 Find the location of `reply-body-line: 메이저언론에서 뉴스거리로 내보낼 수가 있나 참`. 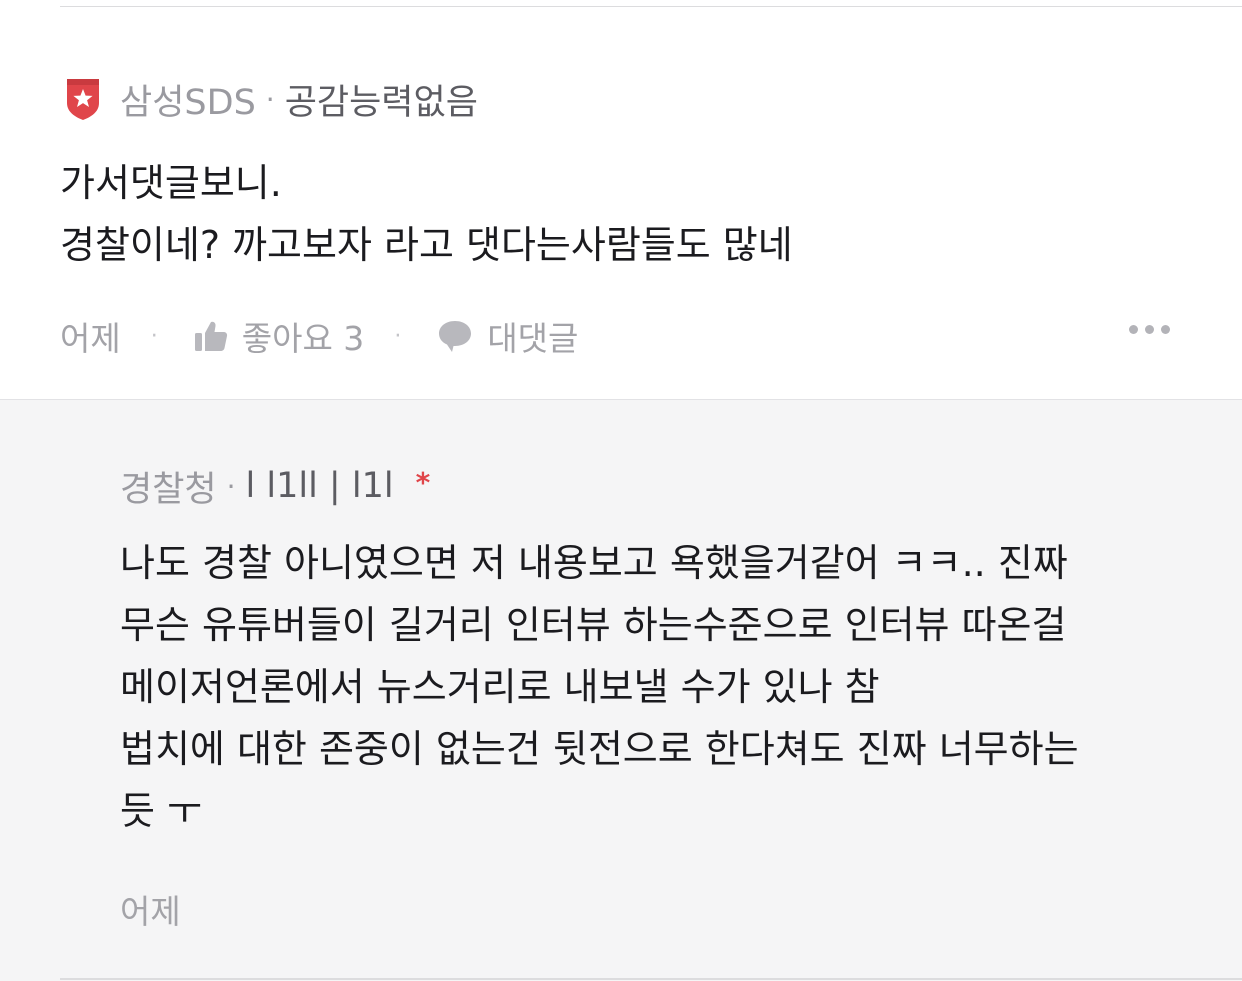

reply-body-line: 메이저언론에서 뉴스거리로 내보낼 수가 있나 참 is located at coordinates (500, 687).